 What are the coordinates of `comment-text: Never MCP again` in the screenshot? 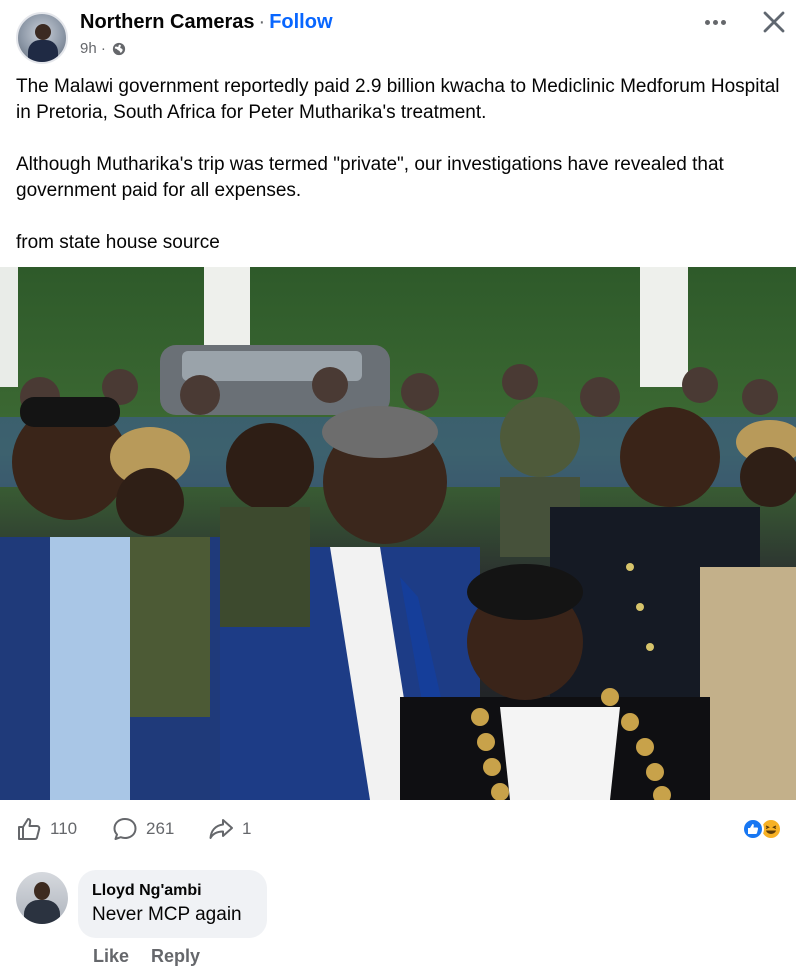 It's located at (167, 914).